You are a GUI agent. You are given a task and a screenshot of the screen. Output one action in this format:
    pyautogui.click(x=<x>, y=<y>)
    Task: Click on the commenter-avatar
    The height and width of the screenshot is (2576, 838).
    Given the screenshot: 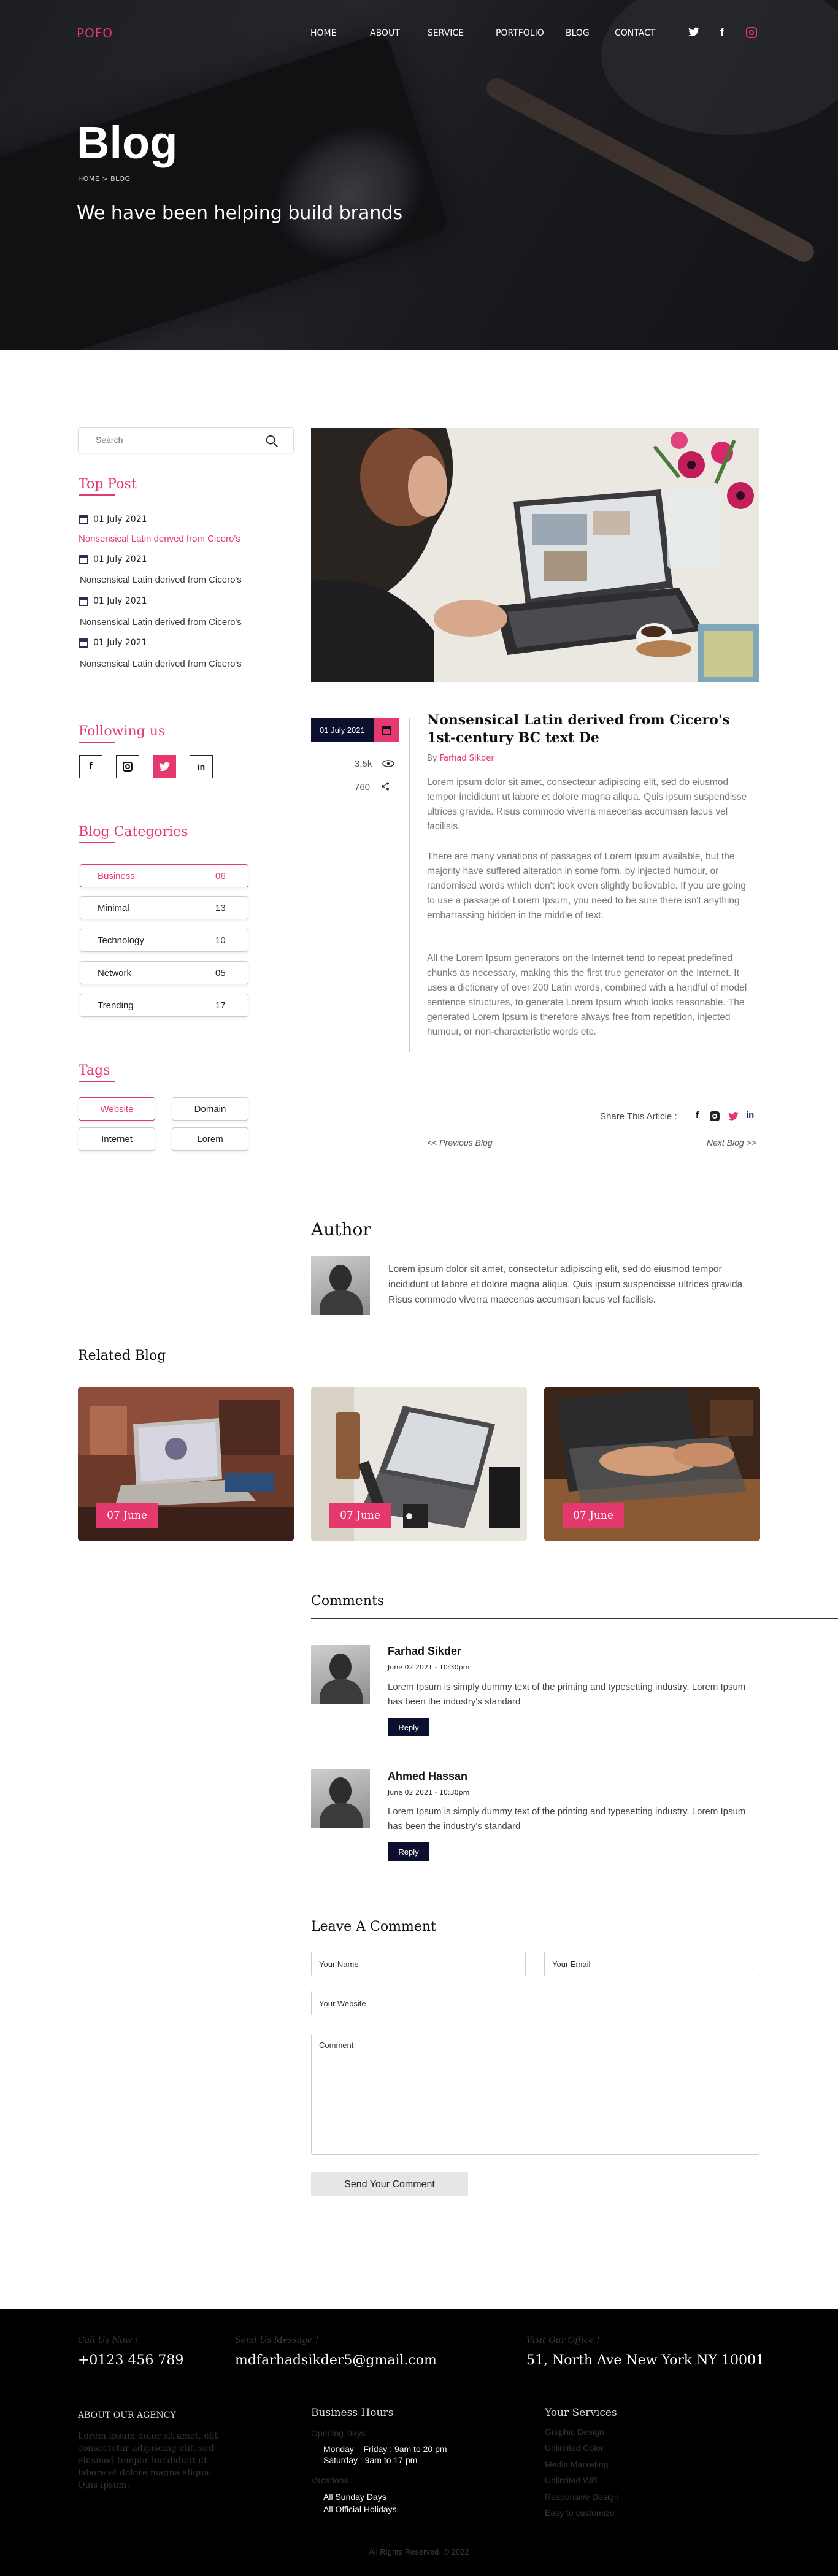 What is the action you would take?
    pyautogui.click(x=340, y=1798)
    